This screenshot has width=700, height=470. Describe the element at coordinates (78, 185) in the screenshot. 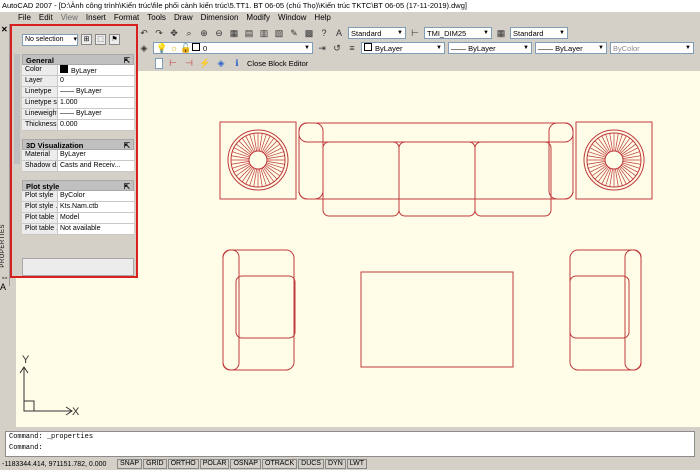

I see `plot-header: Plot style ⇱` at that location.